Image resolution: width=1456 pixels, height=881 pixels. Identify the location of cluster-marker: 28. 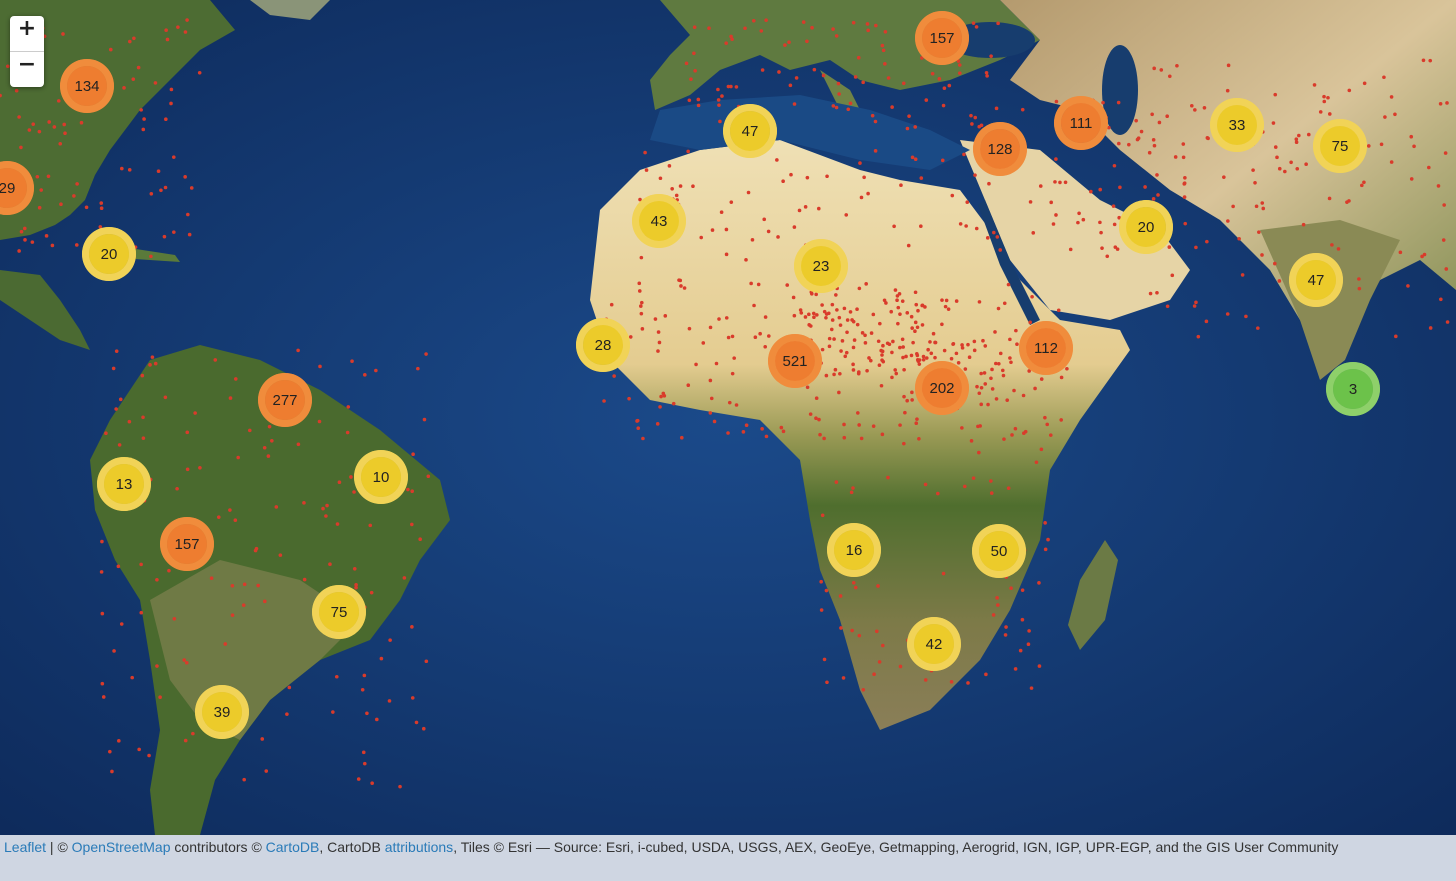
(603, 345).